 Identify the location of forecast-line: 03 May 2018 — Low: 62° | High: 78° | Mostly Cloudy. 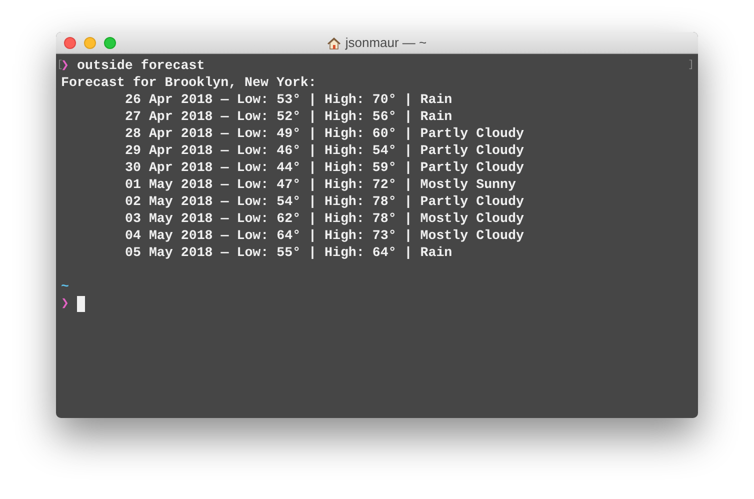
(324, 218).